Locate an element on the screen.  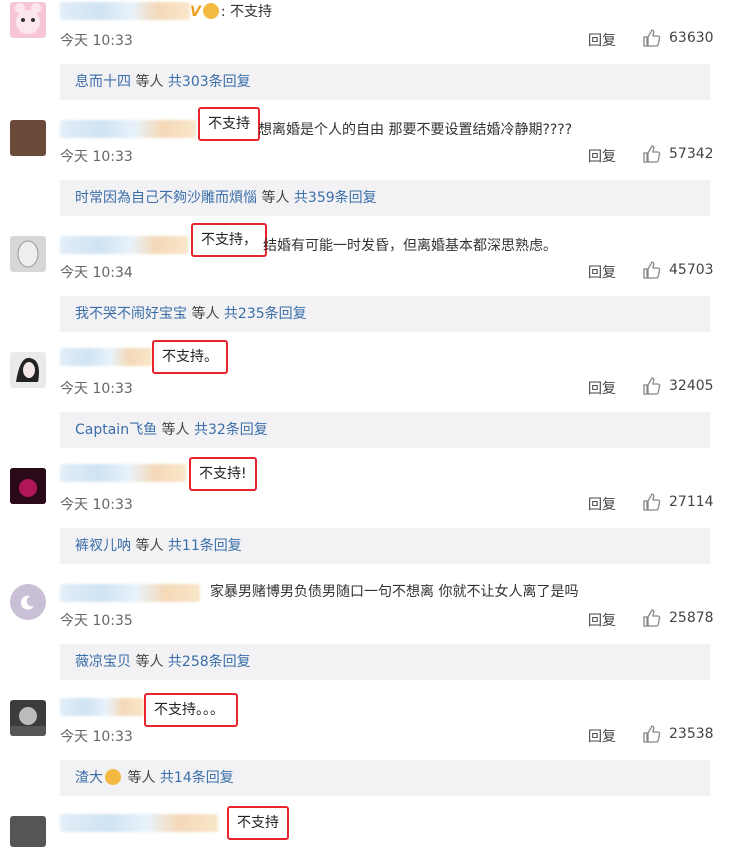
reply-count: 共11条回复 is located at coordinates (205, 546).